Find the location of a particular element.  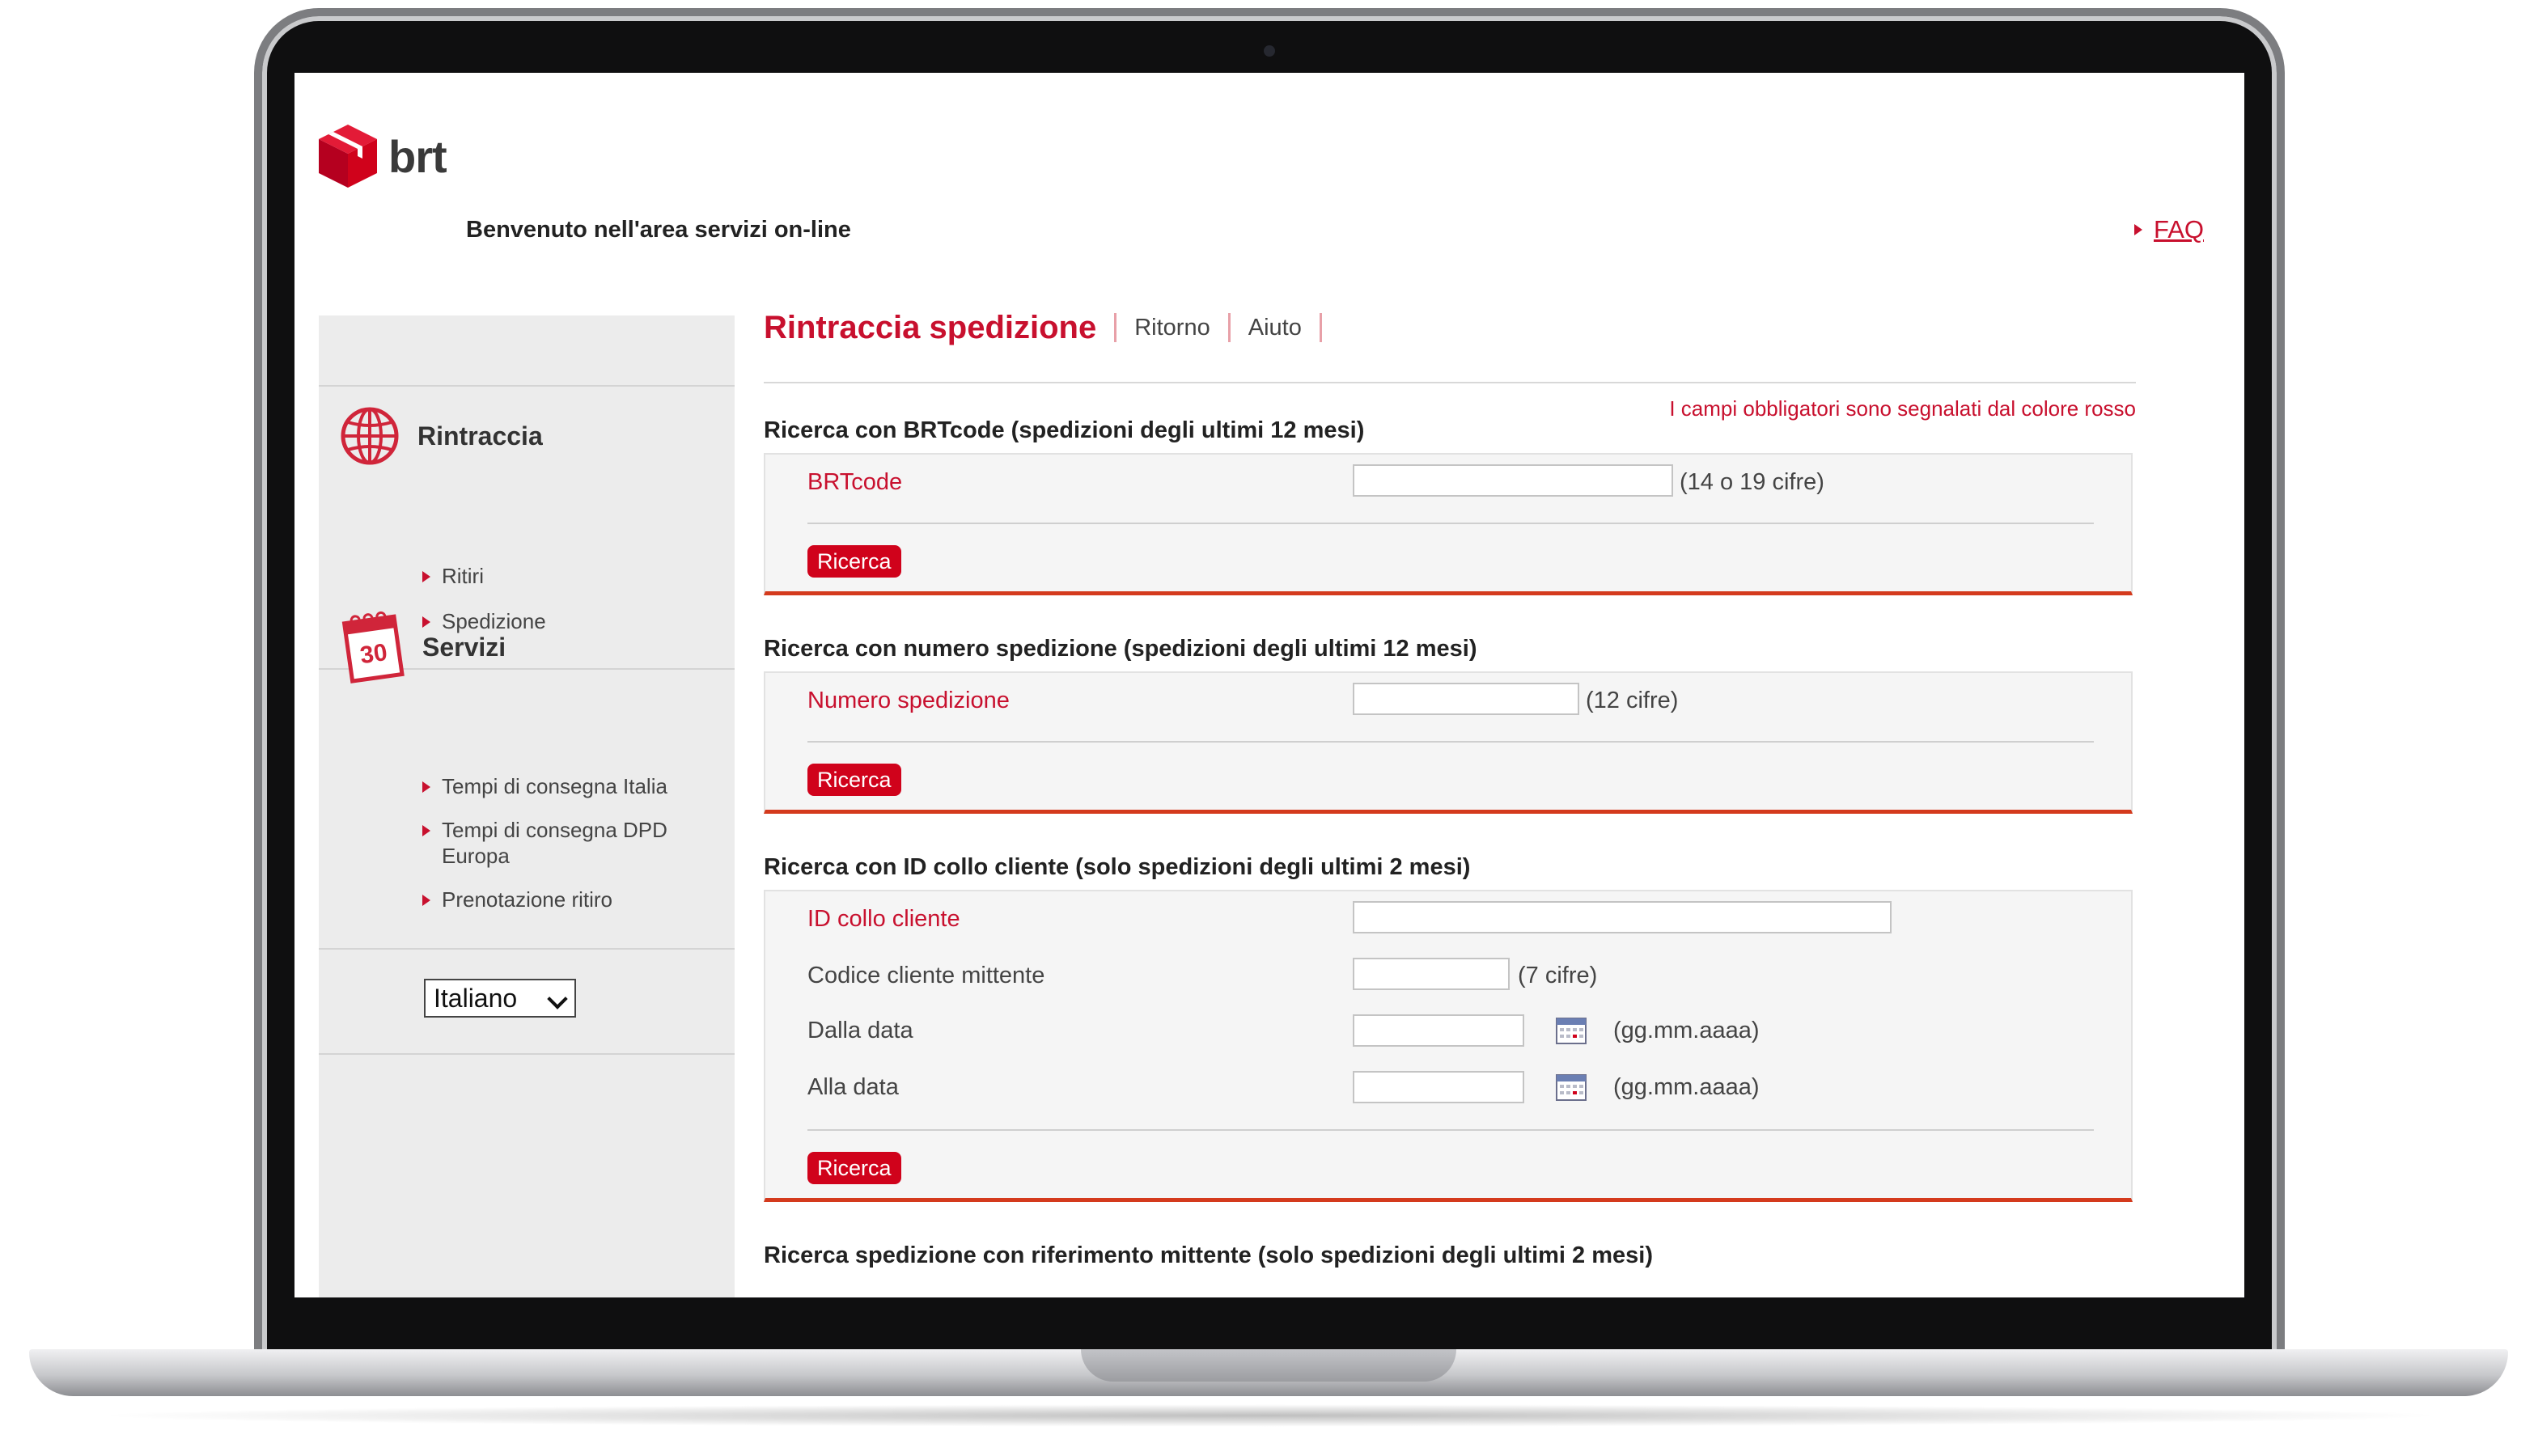

panel-numero-spedizione: Numero spedizione (12 cifre) Ricerca is located at coordinates (1448, 742).